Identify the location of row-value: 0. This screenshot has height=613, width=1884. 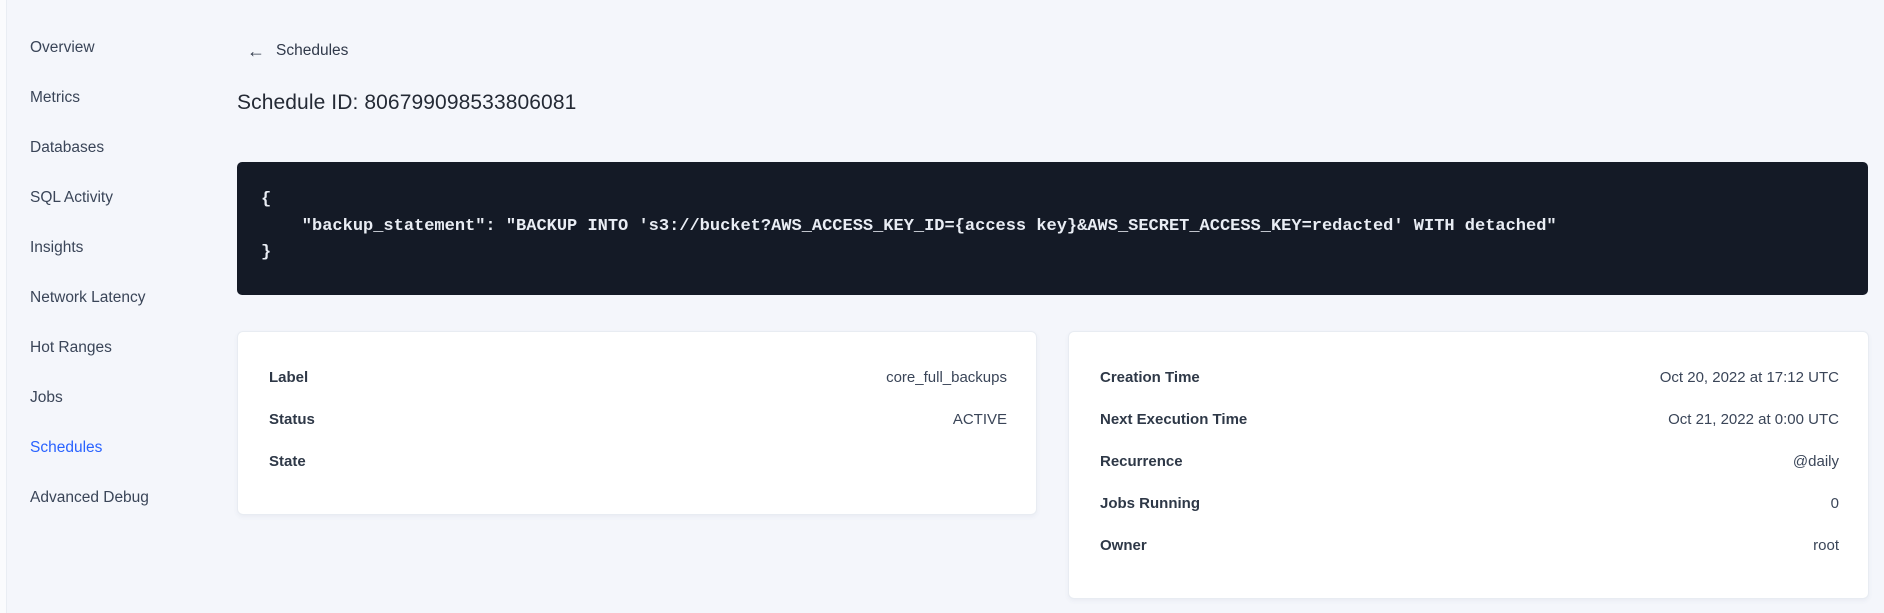
(1834, 503).